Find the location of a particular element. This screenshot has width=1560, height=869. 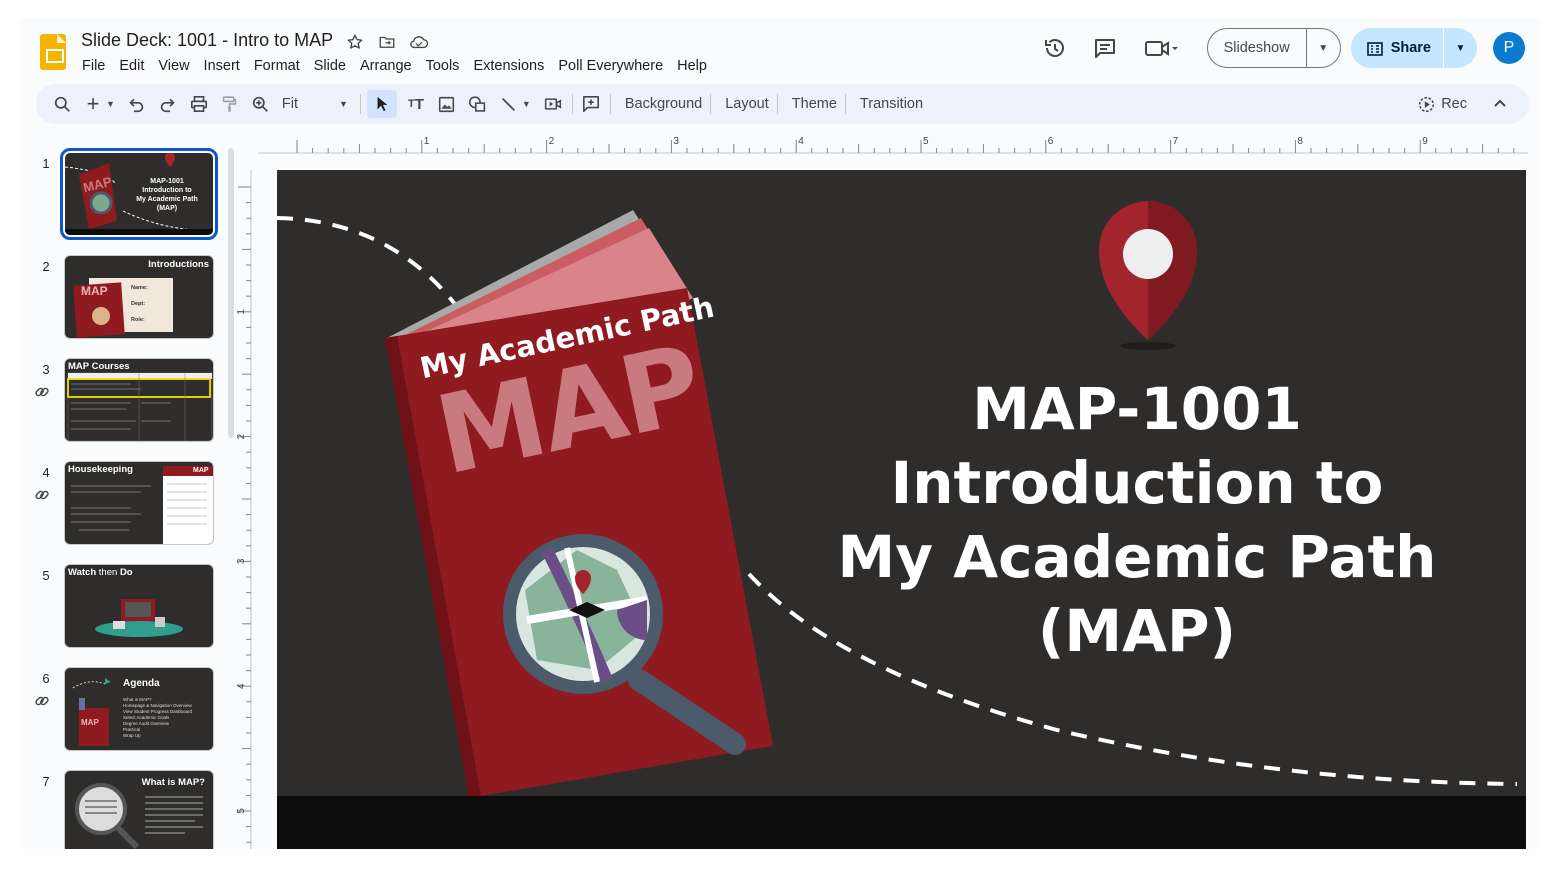

menu-slide: Slide is located at coordinates (330, 66).